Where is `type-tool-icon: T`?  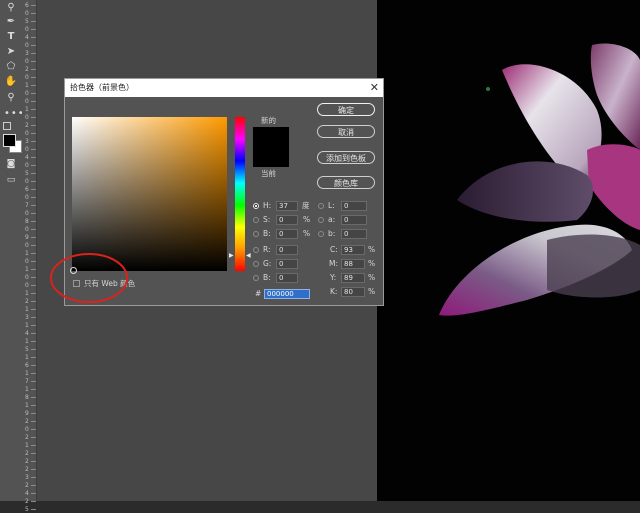
type-tool-icon: T is located at coordinates (11, 37).